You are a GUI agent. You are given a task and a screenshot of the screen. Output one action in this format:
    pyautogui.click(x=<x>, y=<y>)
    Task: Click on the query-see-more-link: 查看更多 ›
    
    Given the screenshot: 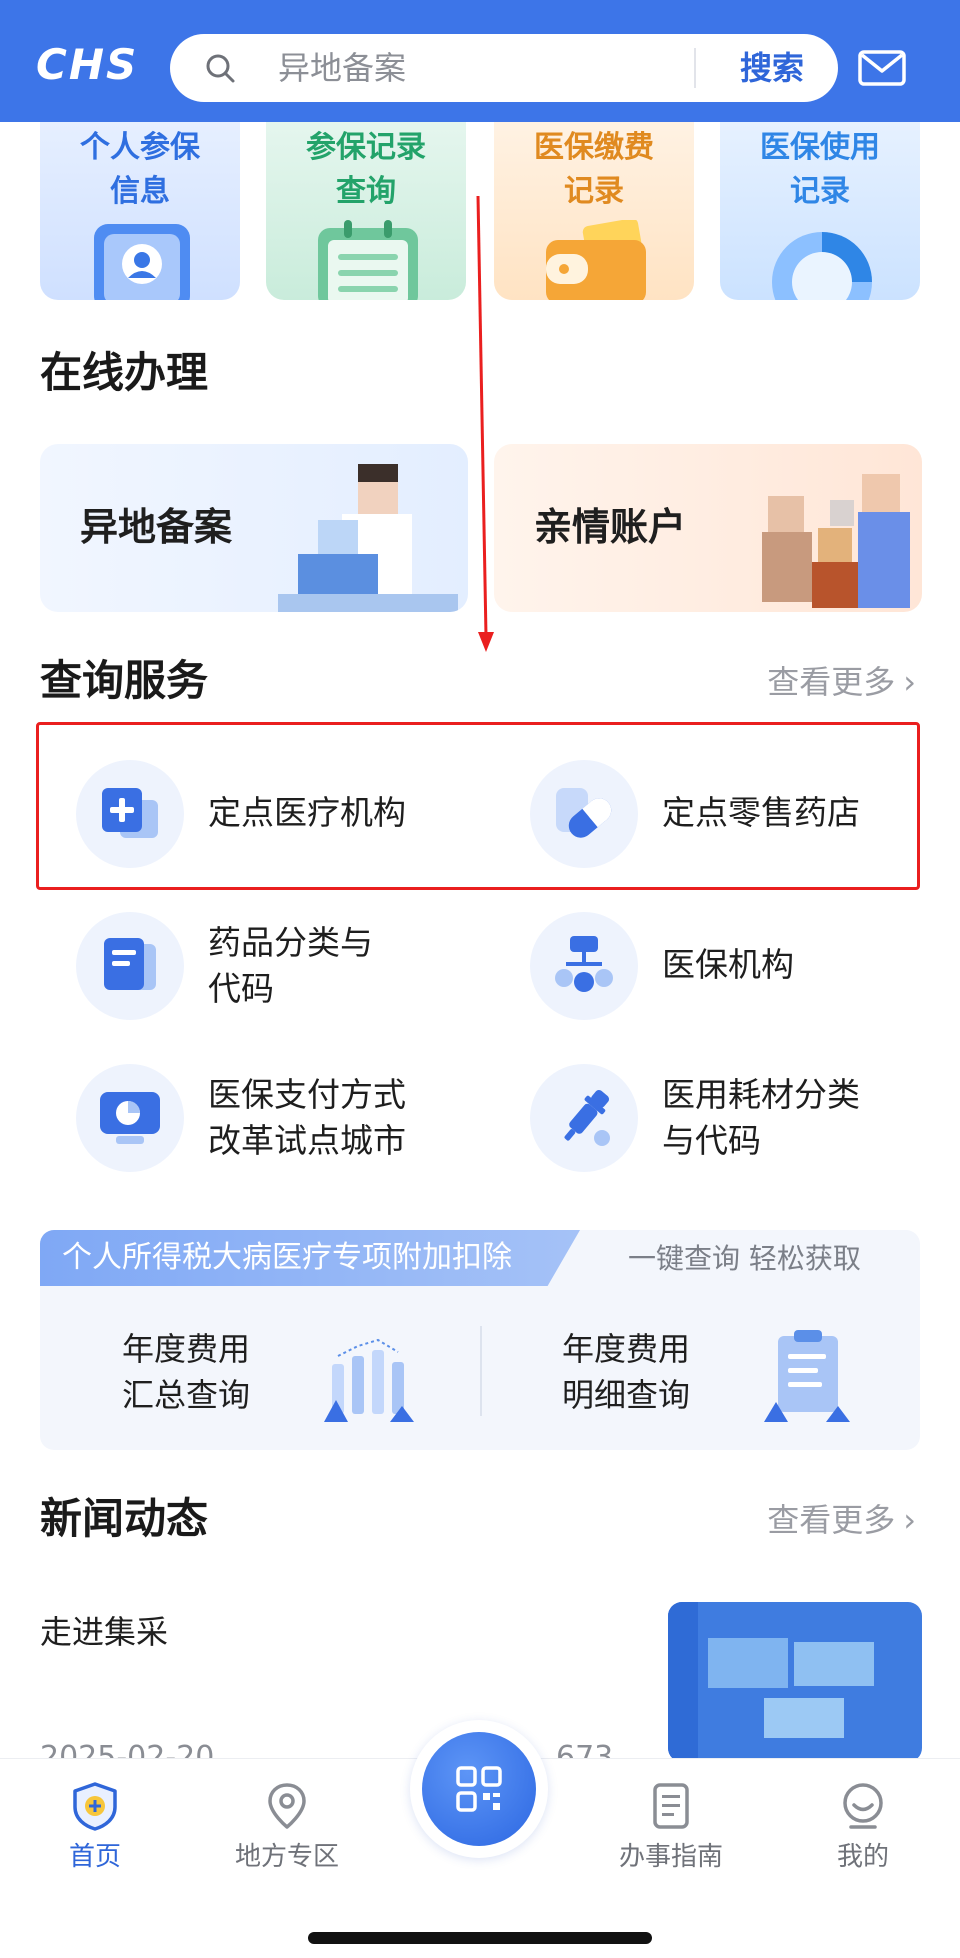 What is the action you would take?
    pyautogui.click(x=841, y=682)
    